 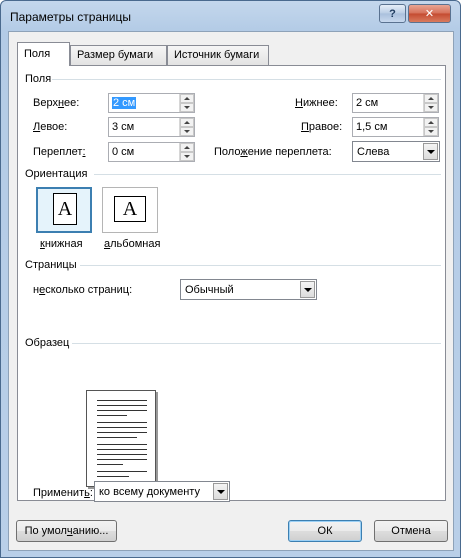 What do you see at coordinates (230, 16) in the screenshot?
I see `title-bar: Параметры страницы ? ✕` at bounding box center [230, 16].